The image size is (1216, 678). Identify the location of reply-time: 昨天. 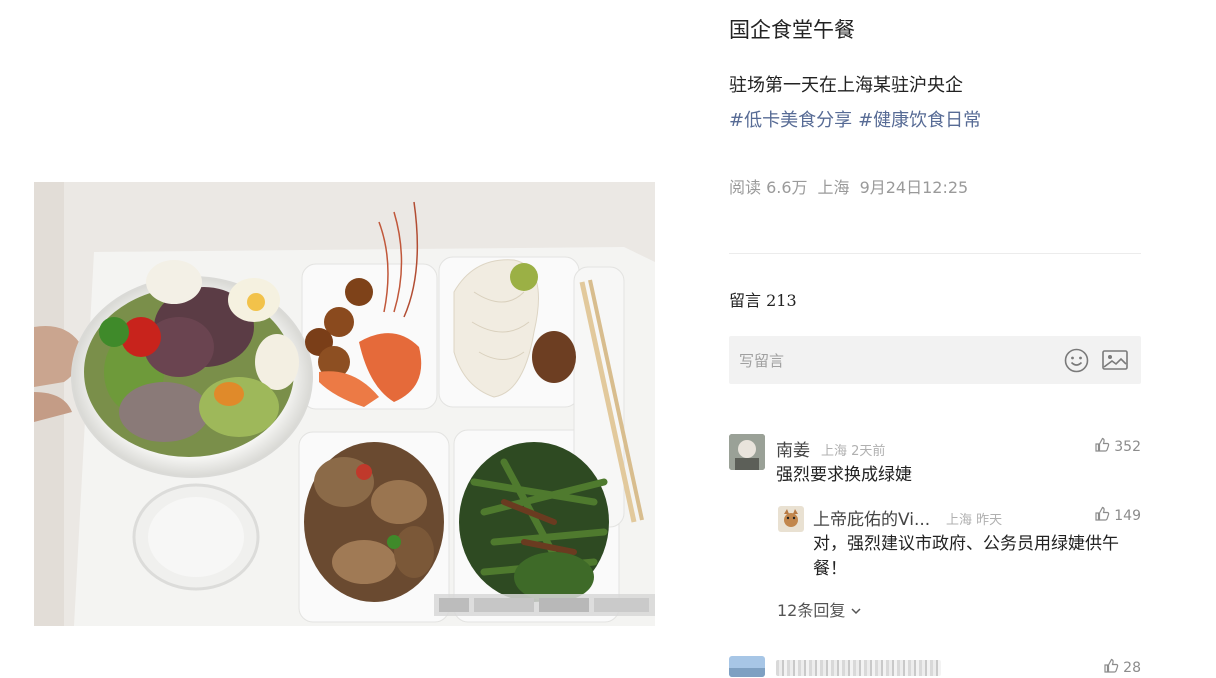
(989, 520).